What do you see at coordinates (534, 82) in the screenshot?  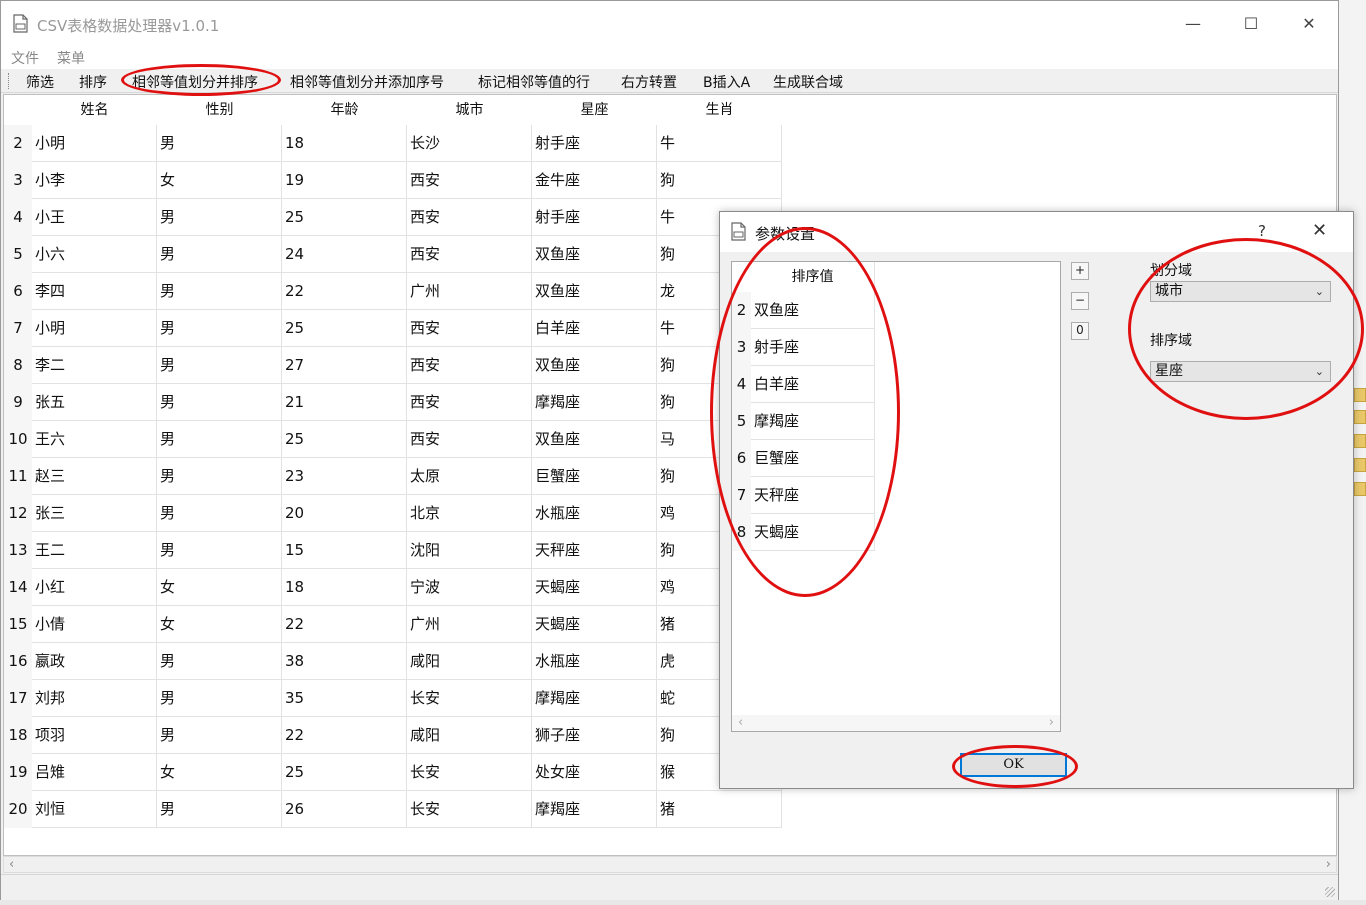 I see `toolbar-mark-equal-button: 标记相邻等值的行` at bounding box center [534, 82].